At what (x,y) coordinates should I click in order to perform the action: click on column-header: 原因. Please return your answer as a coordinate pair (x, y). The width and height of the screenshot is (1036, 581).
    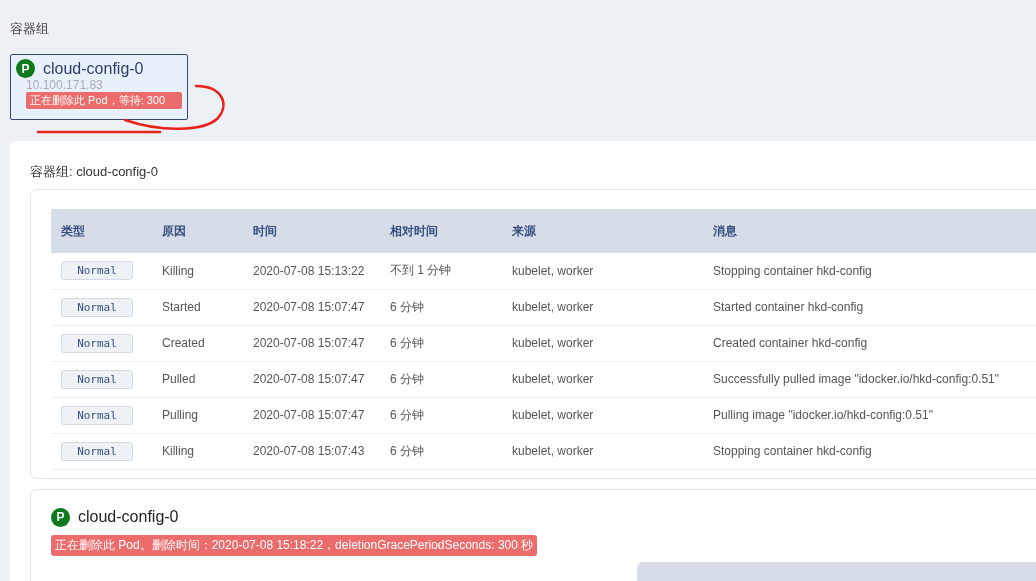
    Looking at the image, I should click on (174, 230).